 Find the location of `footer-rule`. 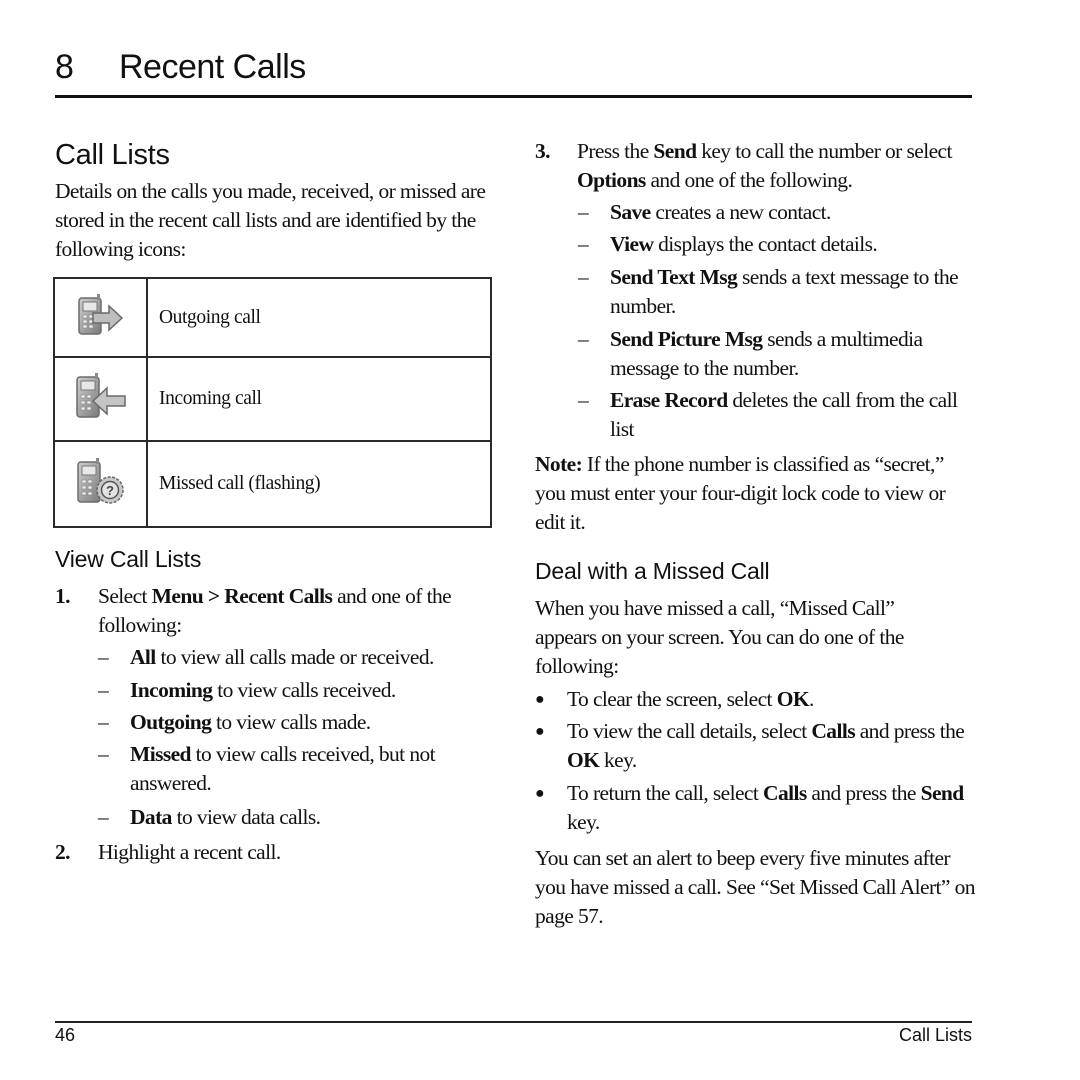

footer-rule is located at coordinates (513, 1022).